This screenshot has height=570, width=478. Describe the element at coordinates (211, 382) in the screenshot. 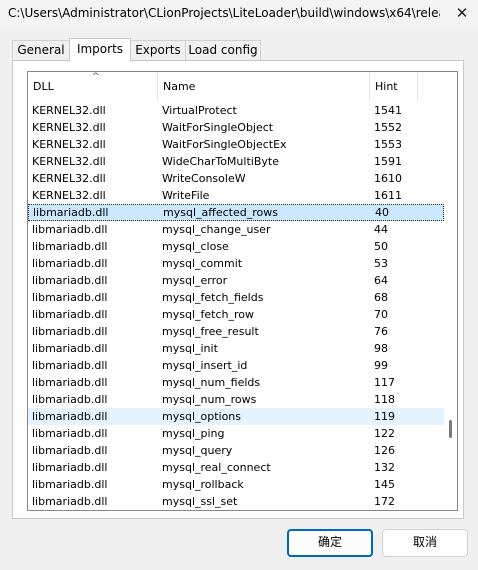

I see `cell-name: mysql_num_fields` at that location.